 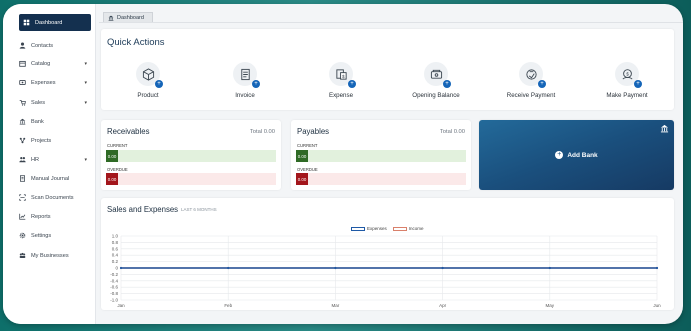 I want to click on quick-actions-title: Quick Actions, so click(x=136, y=42).